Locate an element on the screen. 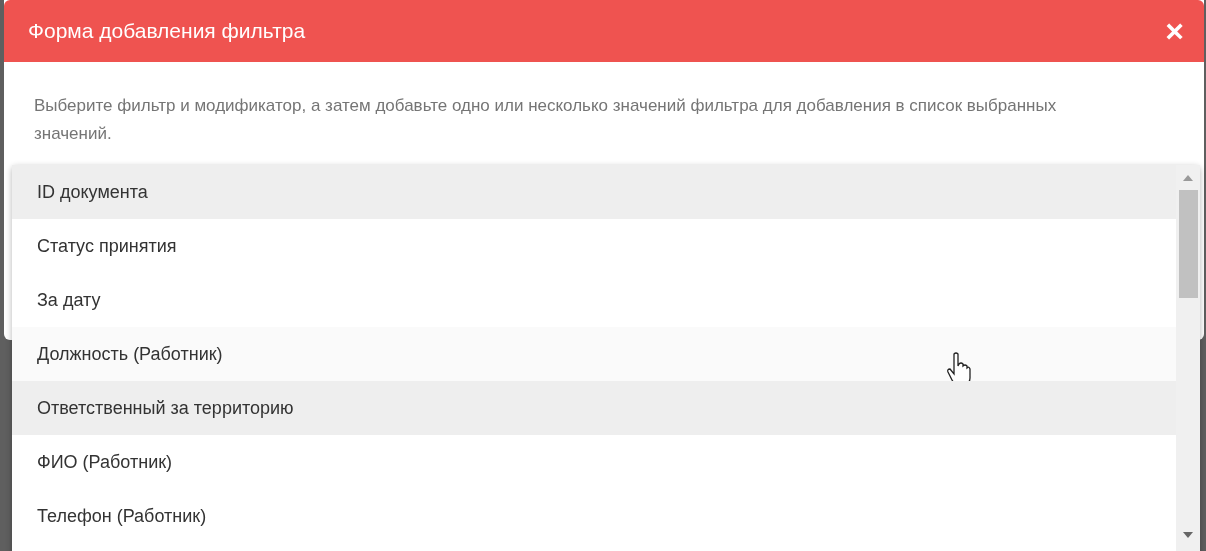 The height and width of the screenshot is (551, 1206). scrollbar is located at coordinates (1188, 358).